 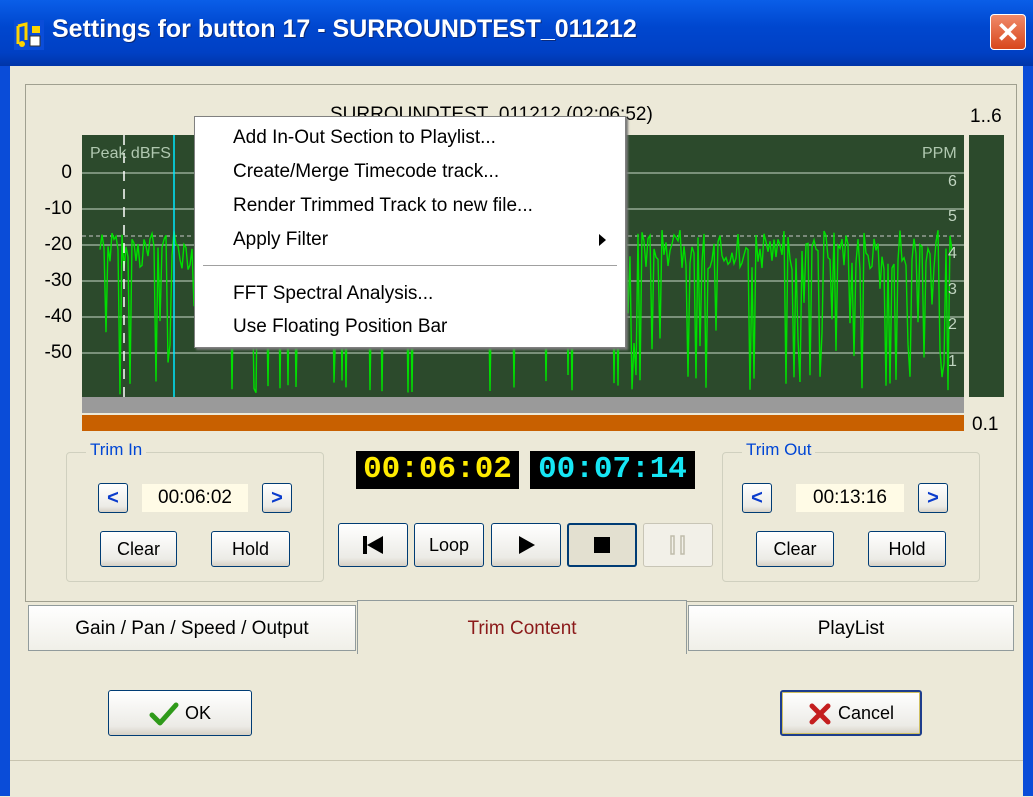 I want to click on pause-button, so click(x=678, y=545).